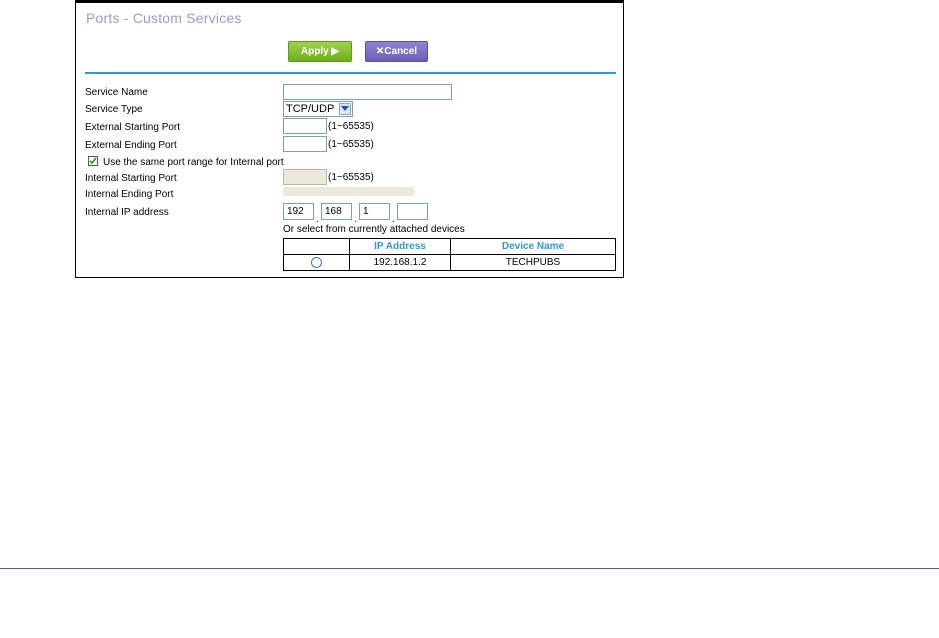  I want to click on service-name-input, so click(367, 92).